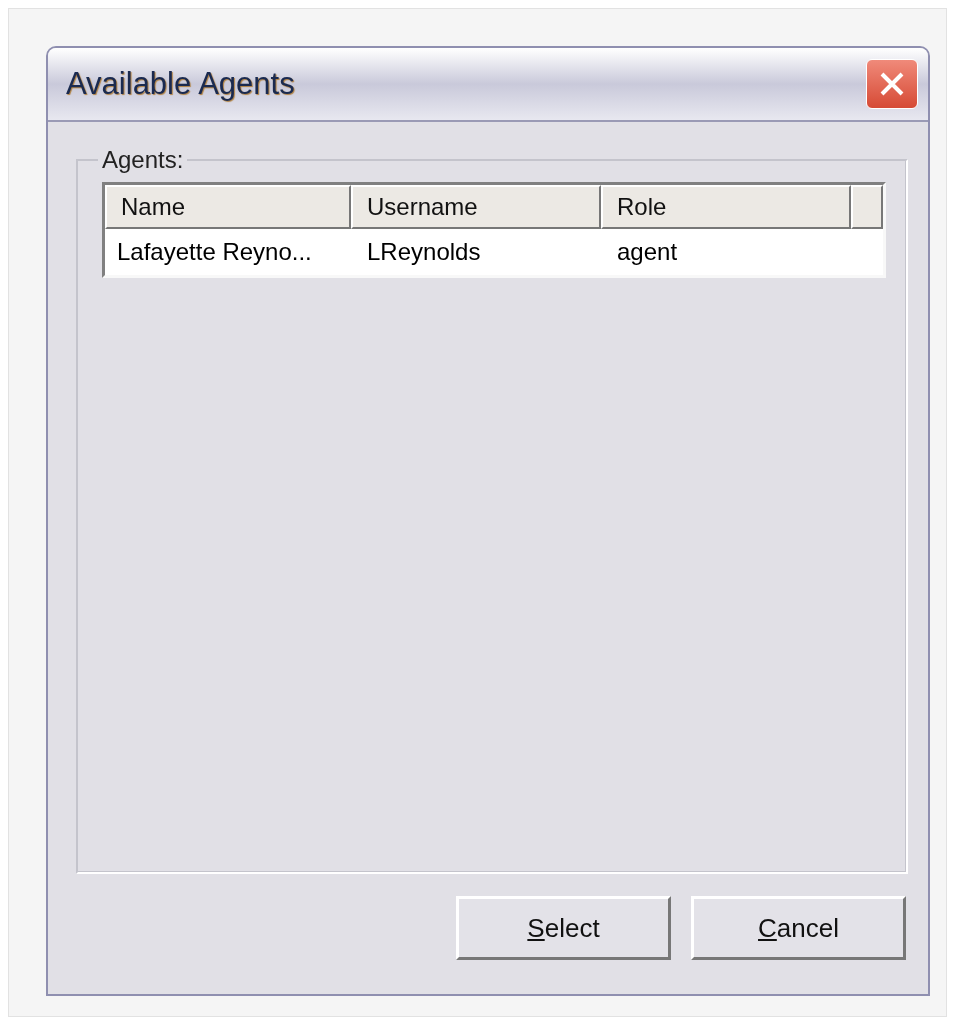  What do you see at coordinates (726, 207) in the screenshot?
I see `column-header: Role` at bounding box center [726, 207].